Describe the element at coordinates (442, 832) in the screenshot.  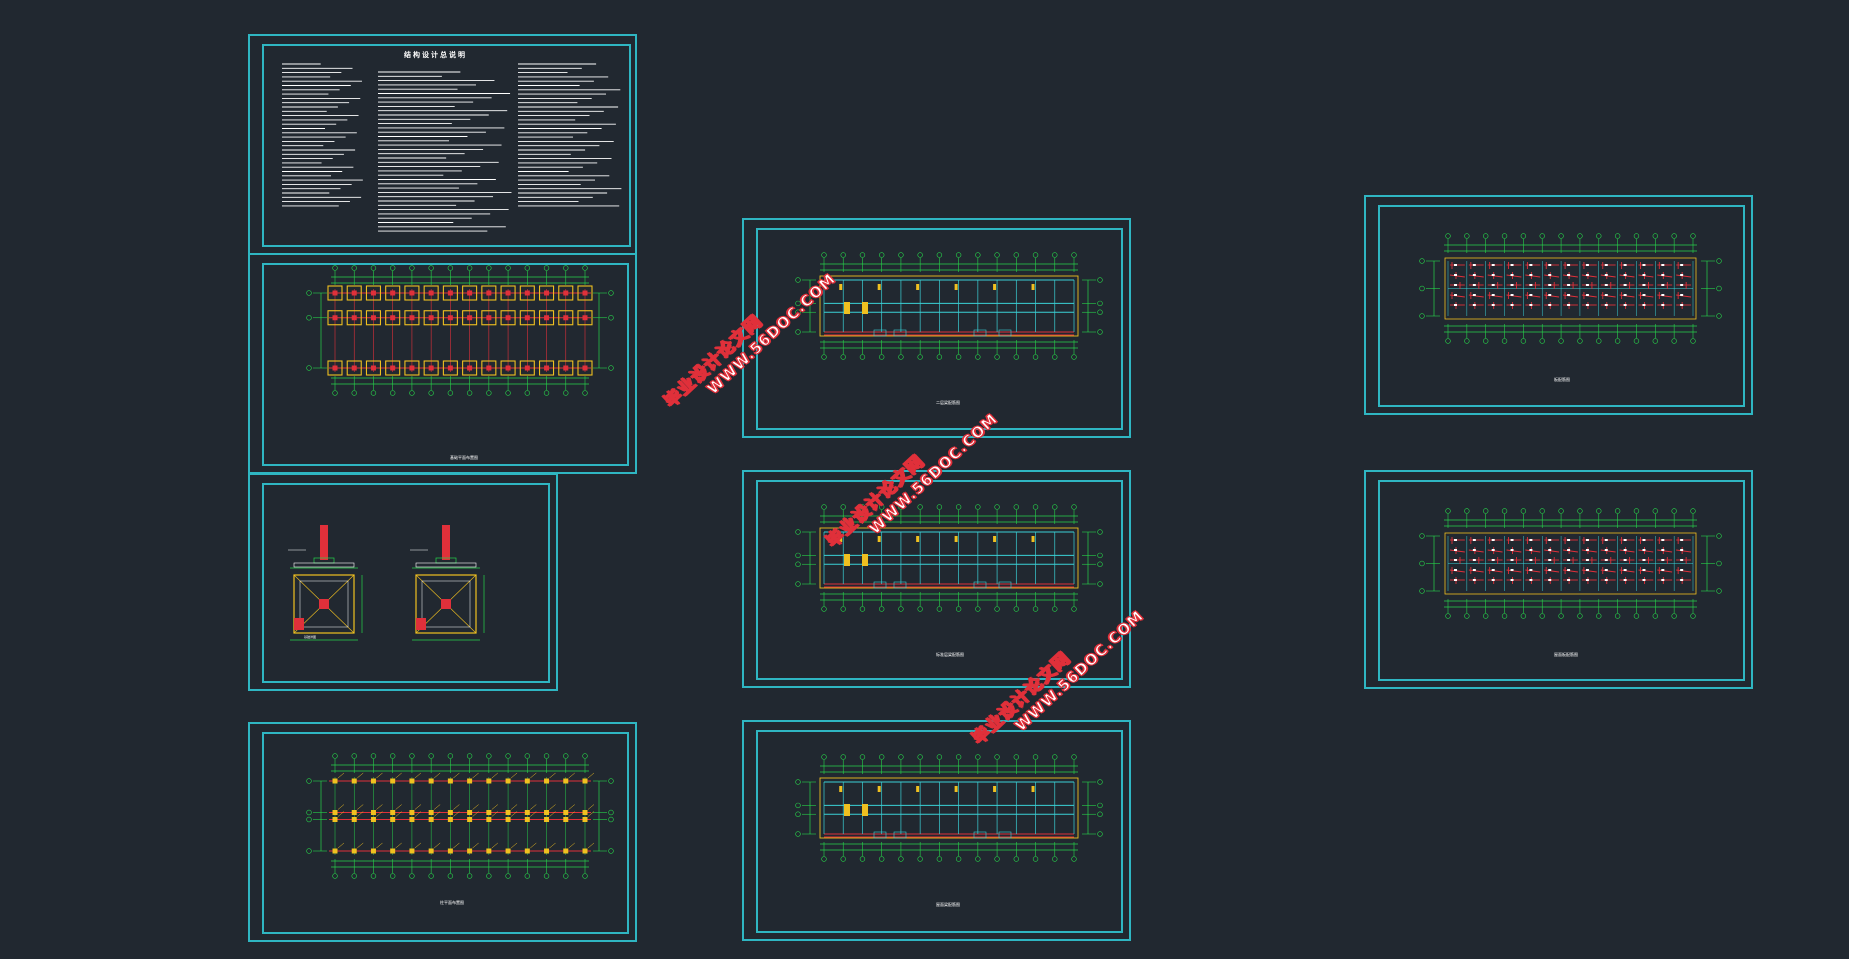
I see `sheet-column-plan: 柱平面布置图` at that location.